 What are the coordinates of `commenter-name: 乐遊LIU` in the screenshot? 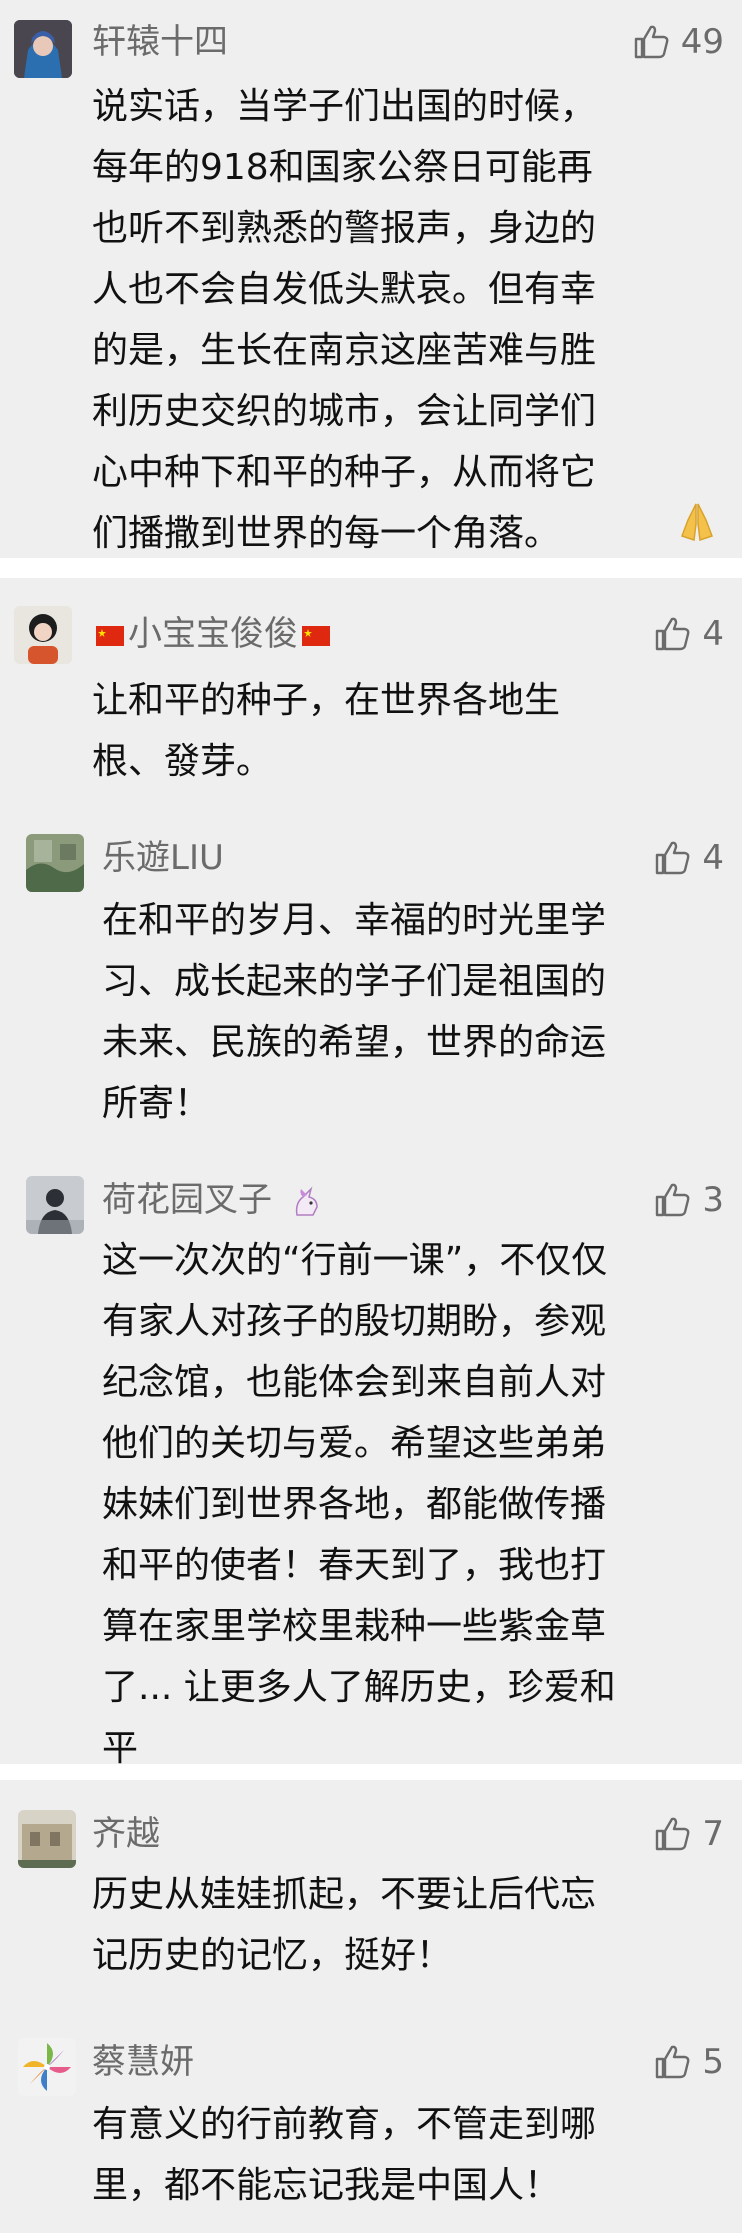 It's located at (163, 858).